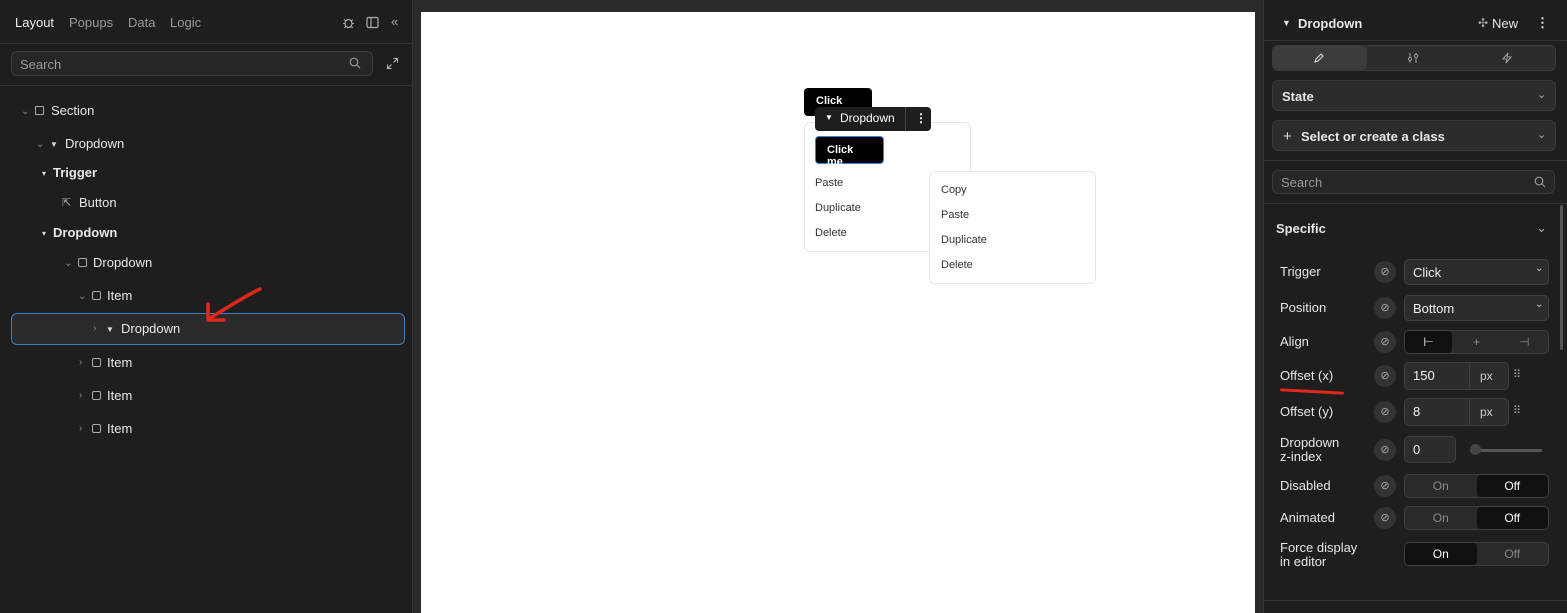 This screenshot has height=613, width=1567. Describe the element at coordinates (75, 172) in the screenshot. I see `tree-item-trigger: Trigger` at that location.